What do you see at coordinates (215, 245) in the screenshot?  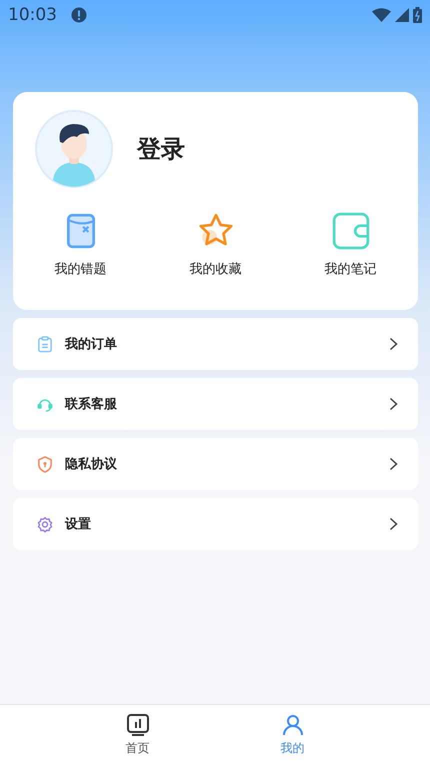 I see `shortcut-button: 我的收藏` at bounding box center [215, 245].